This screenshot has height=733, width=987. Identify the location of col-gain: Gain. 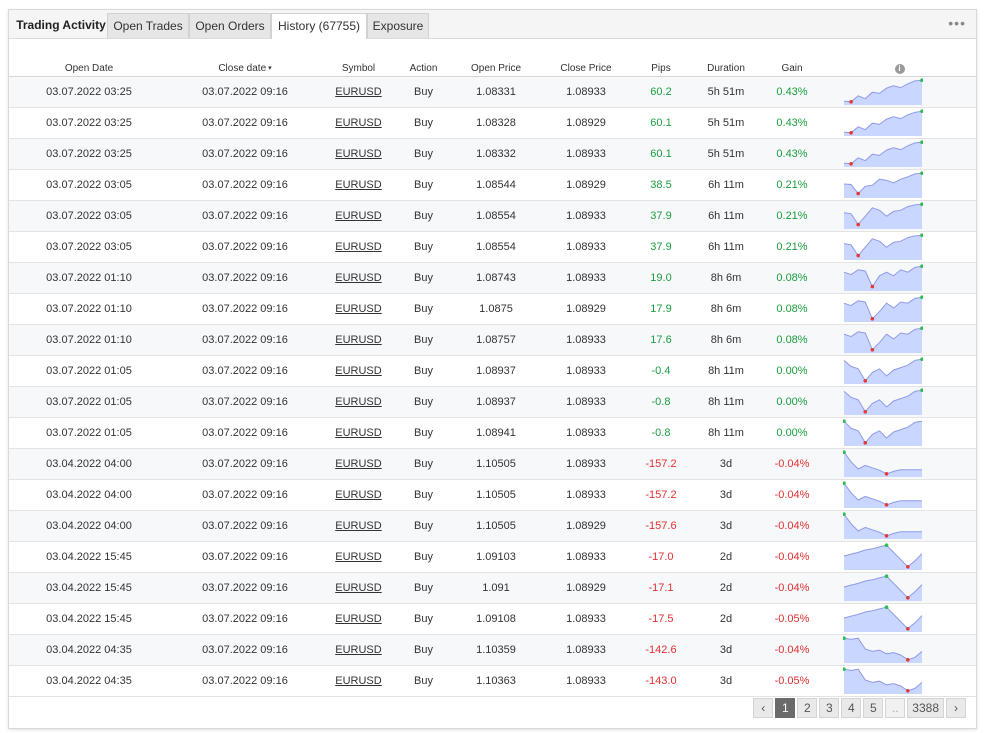
(792, 66).